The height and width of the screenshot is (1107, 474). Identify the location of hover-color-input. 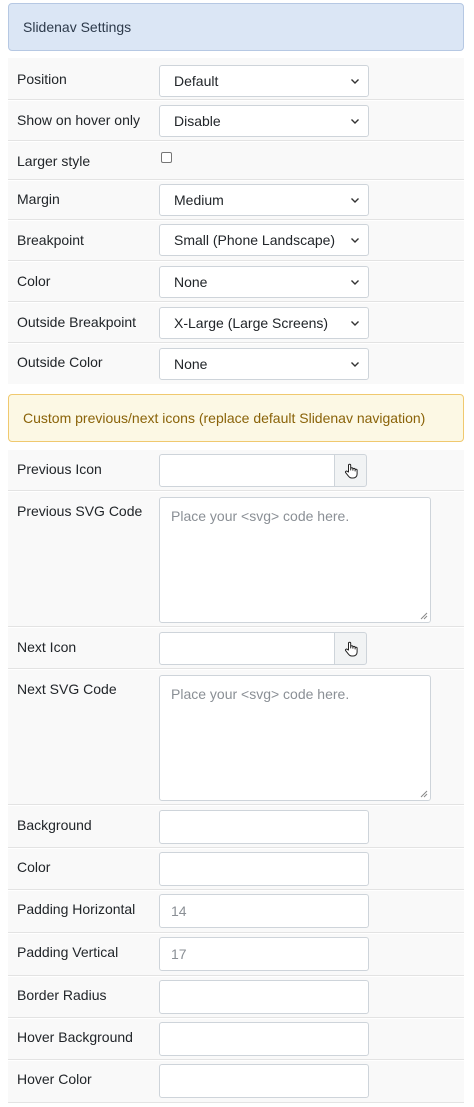
(264, 1081).